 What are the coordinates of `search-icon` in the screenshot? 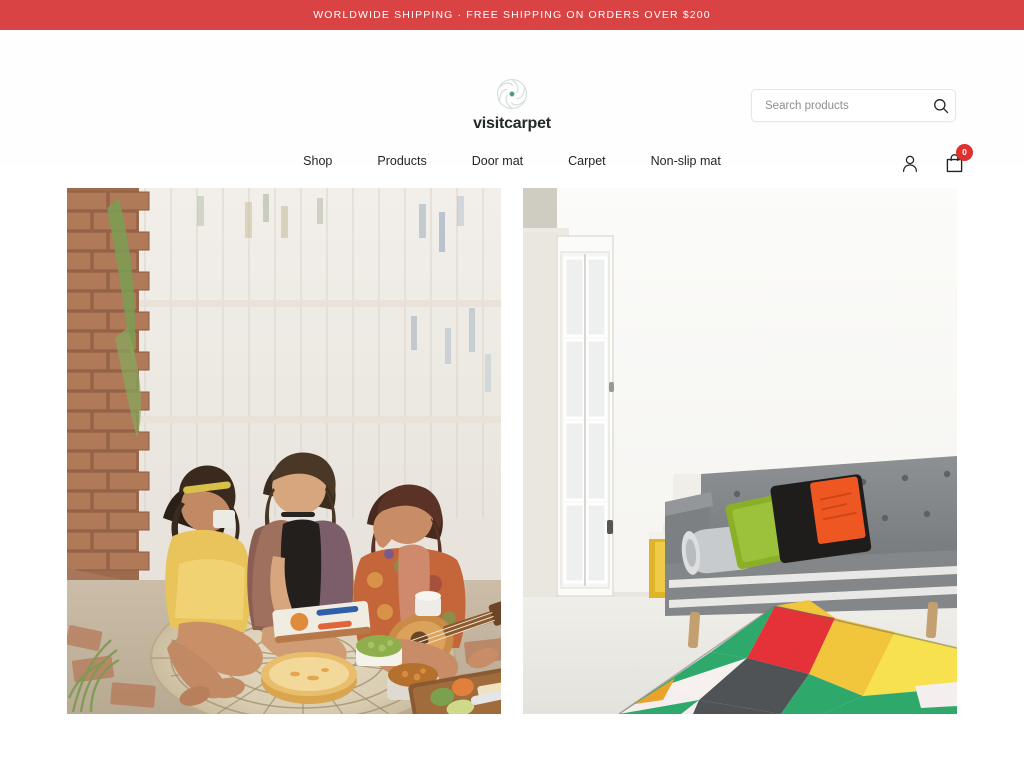 It's located at (941, 106).